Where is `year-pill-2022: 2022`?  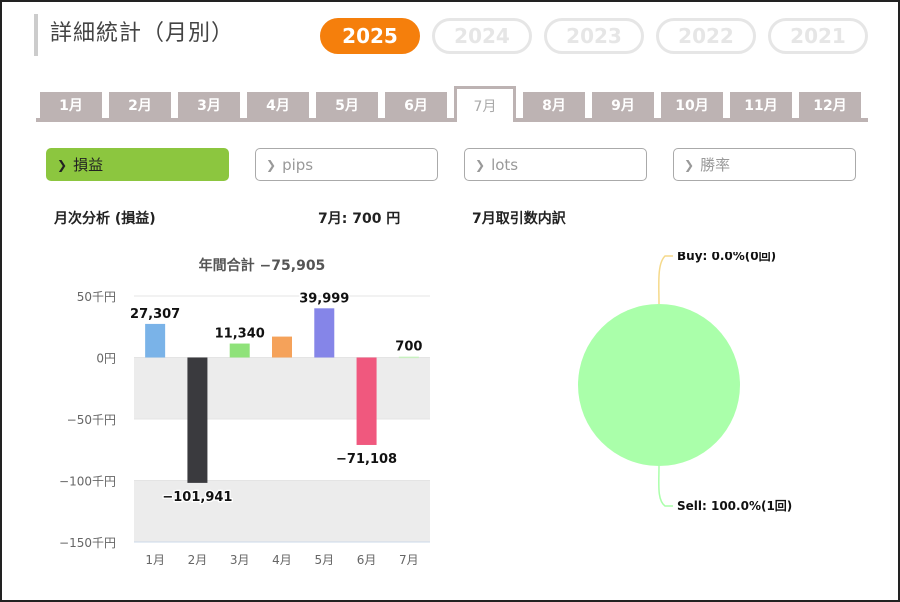
year-pill-2022: 2022 is located at coordinates (706, 36).